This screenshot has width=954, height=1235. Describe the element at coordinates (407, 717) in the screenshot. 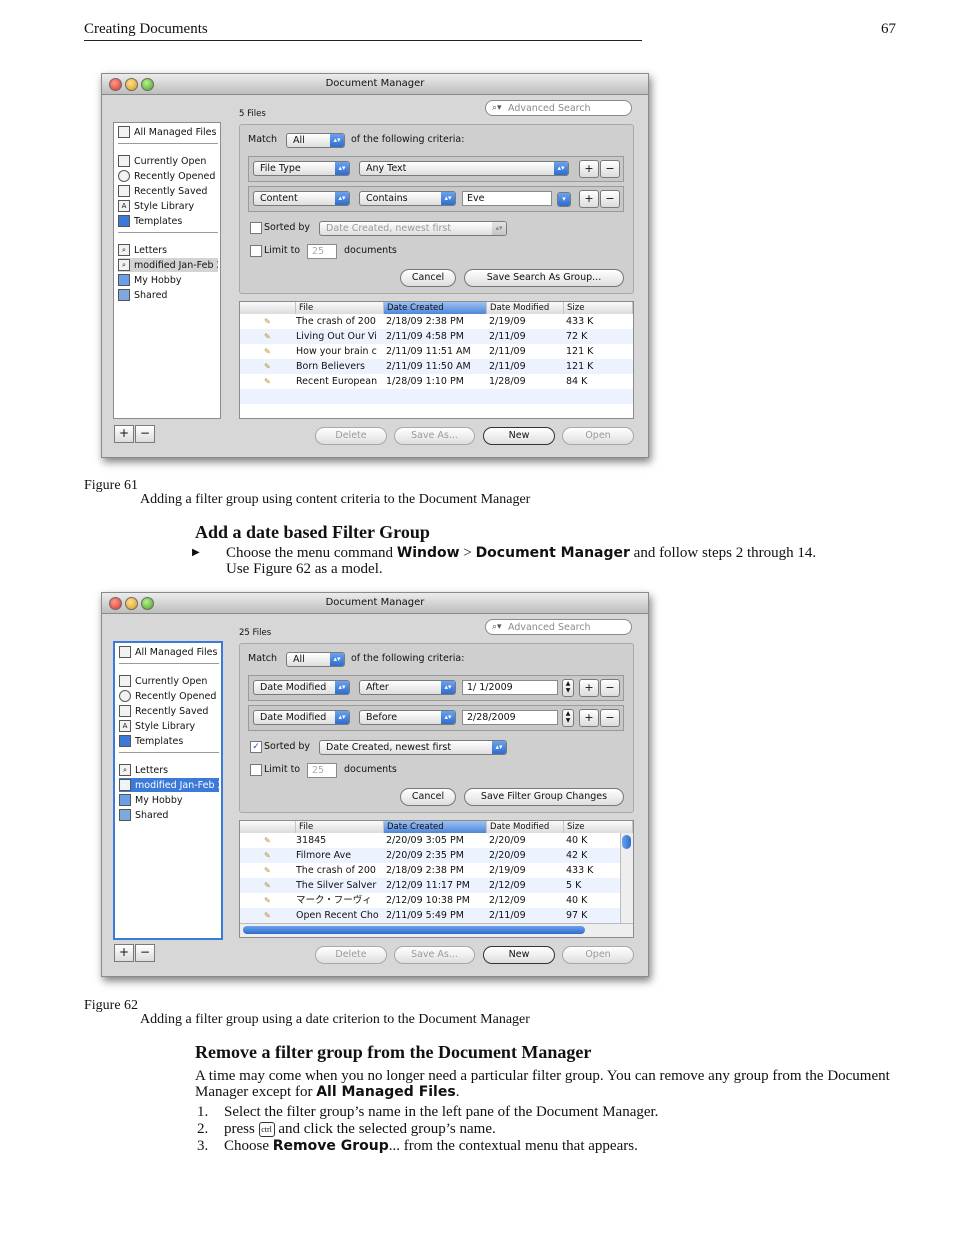

I see `operator-popup: Before ▴▾` at that location.